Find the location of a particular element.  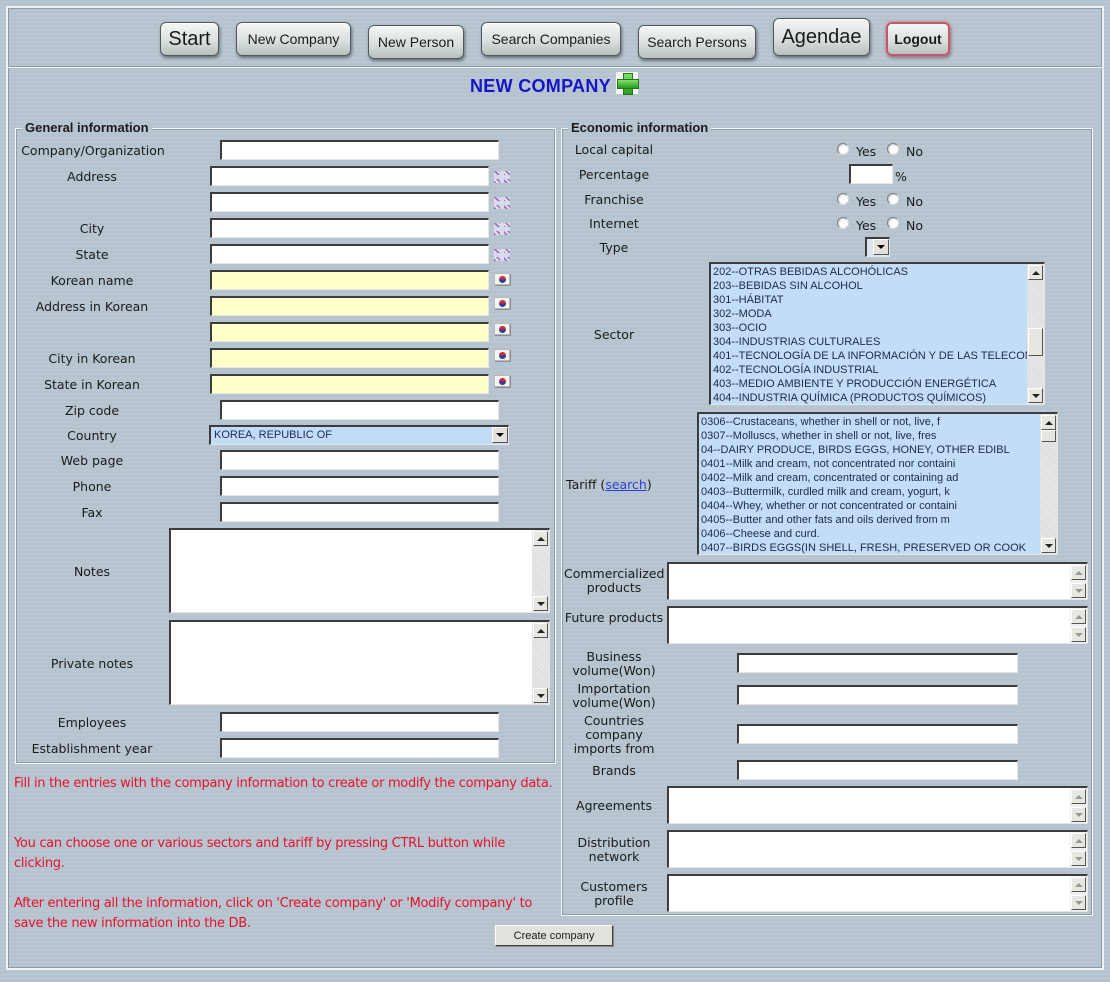

local-capital-no-radio is located at coordinates (893, 149).